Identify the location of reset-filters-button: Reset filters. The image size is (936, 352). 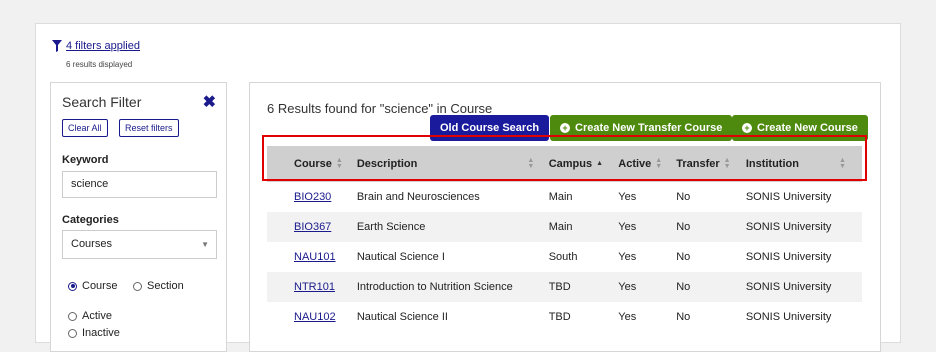
(149, 128).